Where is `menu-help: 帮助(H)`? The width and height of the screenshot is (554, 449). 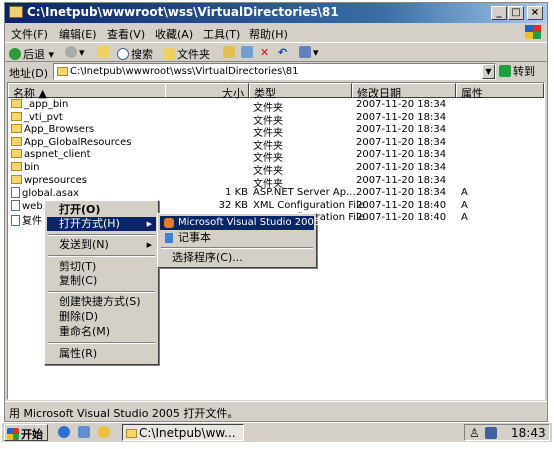
menu-help: 帮助(H) is located at coordinates (268, 34).